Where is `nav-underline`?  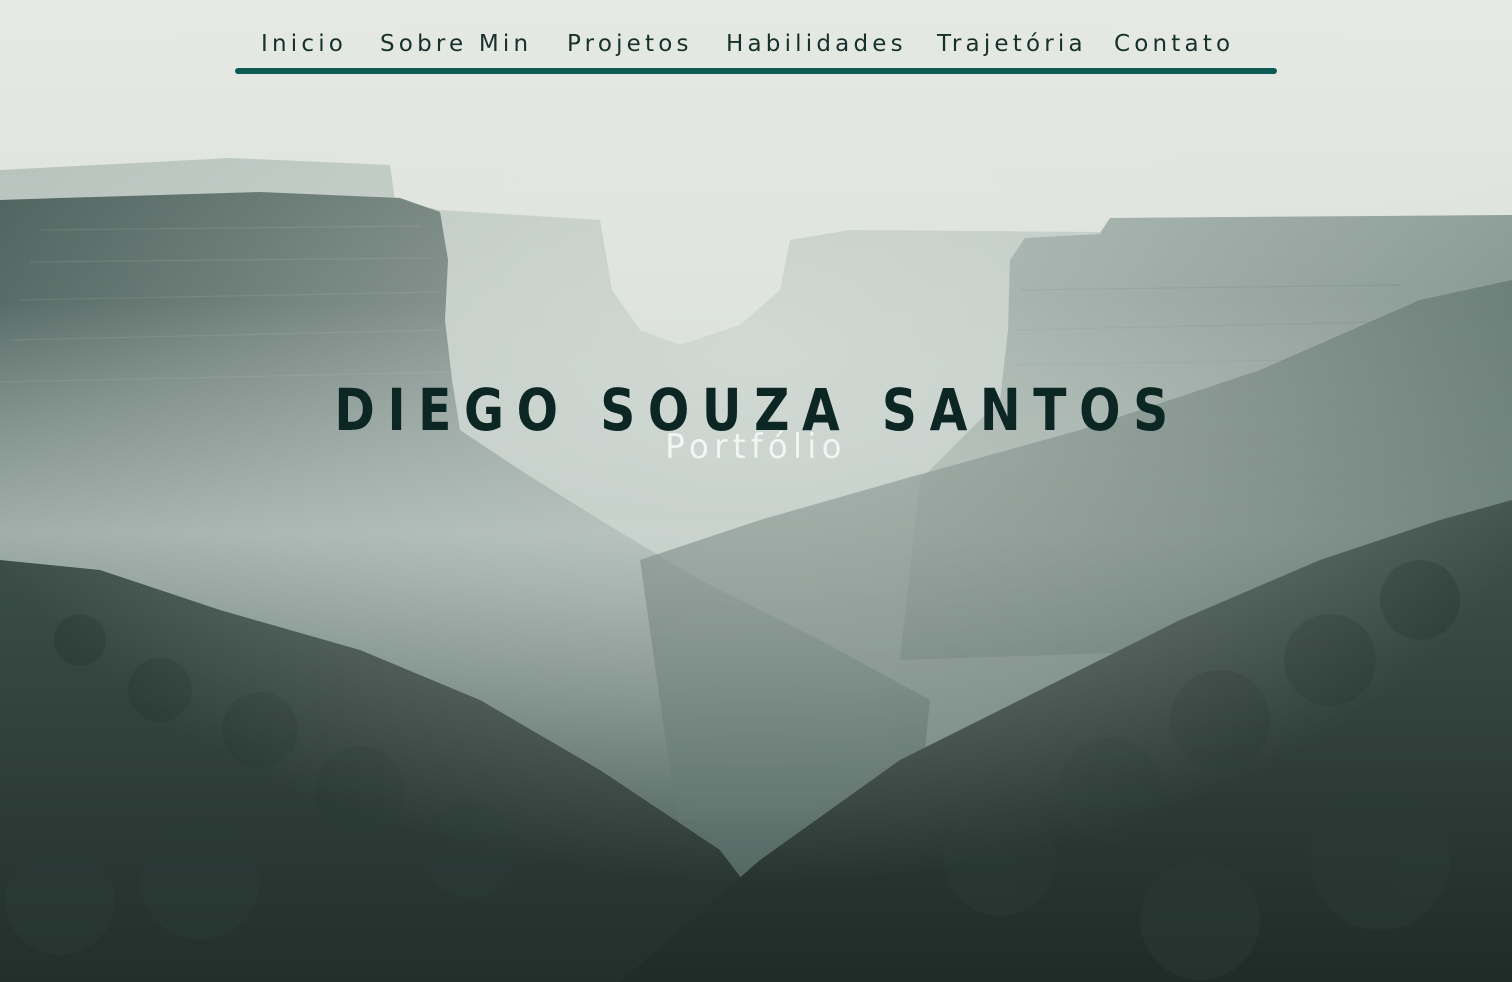
nav-underline is located at coordinates (756, 71).